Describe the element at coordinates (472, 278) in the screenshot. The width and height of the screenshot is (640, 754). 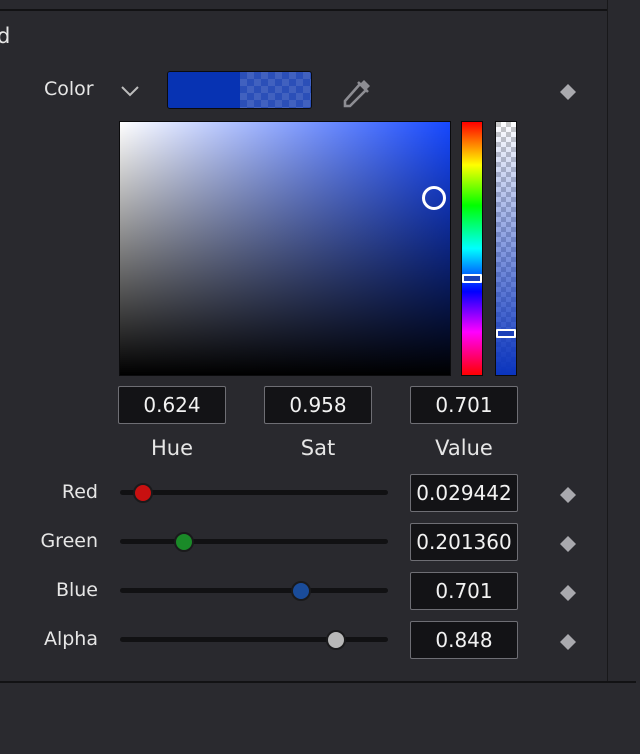
I see `hue-slider-handle` at that location.